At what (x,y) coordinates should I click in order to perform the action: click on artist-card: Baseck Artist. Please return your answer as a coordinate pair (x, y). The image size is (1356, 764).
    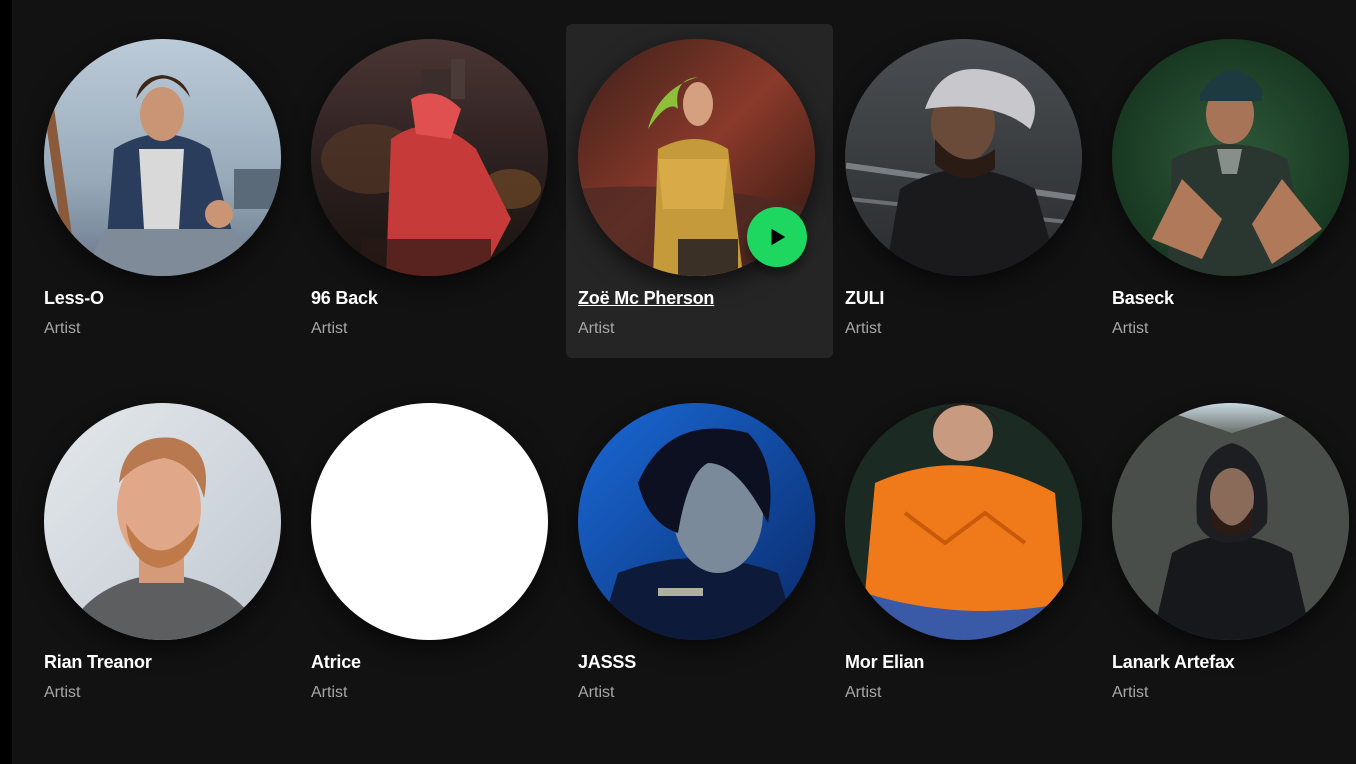
    Looking at the image, I should click on (1228, 191).